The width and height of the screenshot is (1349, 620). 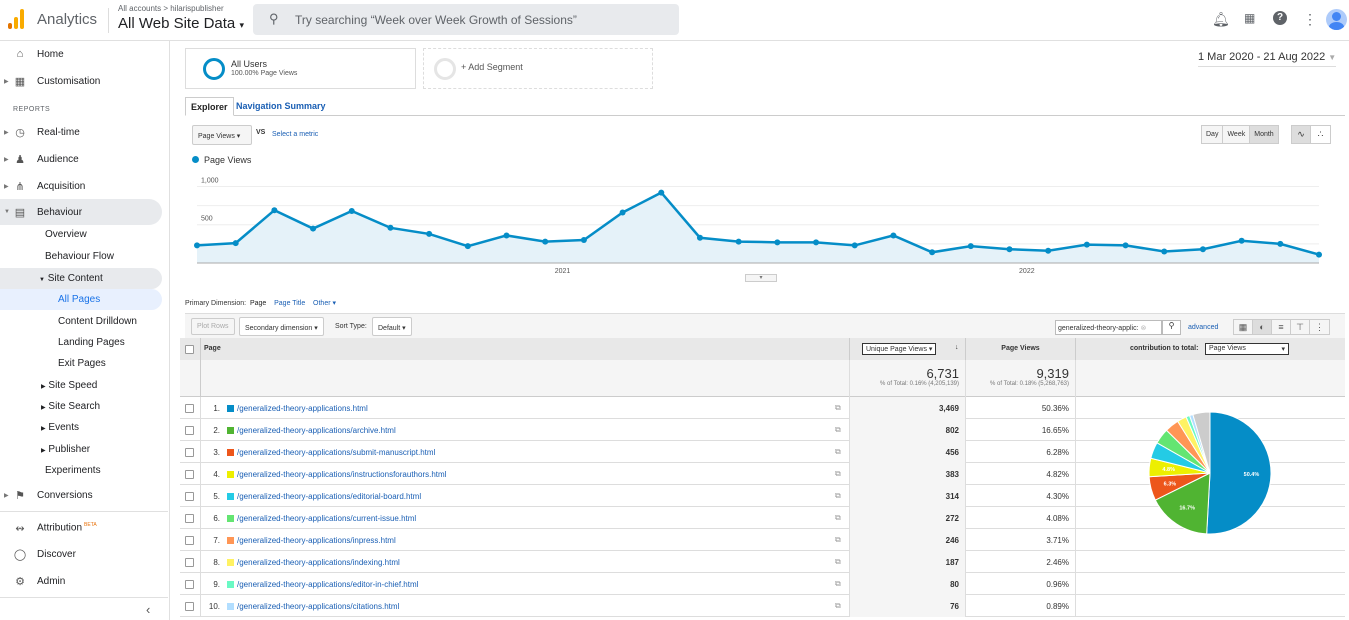 I want to click on sidebar-item-publisher: ▶ Publisher, so click(x=81, y=449).